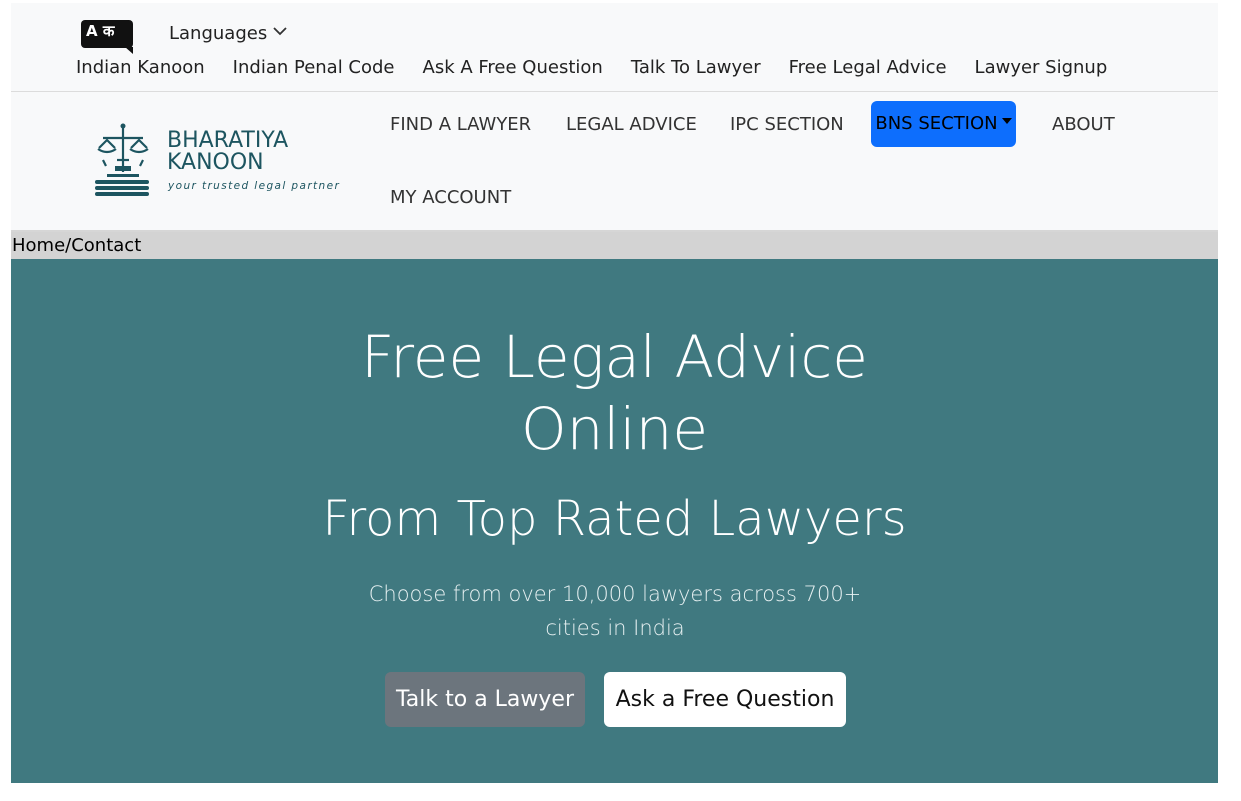  Describe the element at coordinates (228, 140) in the screenshot. I see `logo-title-line1: BHARATIYA` at that location.